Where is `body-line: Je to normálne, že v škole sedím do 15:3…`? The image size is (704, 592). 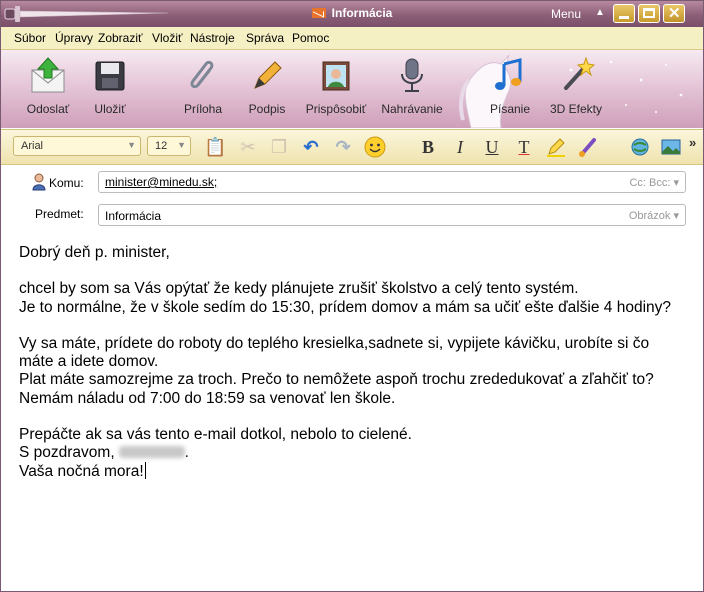
body-line: Je to normálne, že v škole sedím do 15:3… is located at coordinates (345, 307).